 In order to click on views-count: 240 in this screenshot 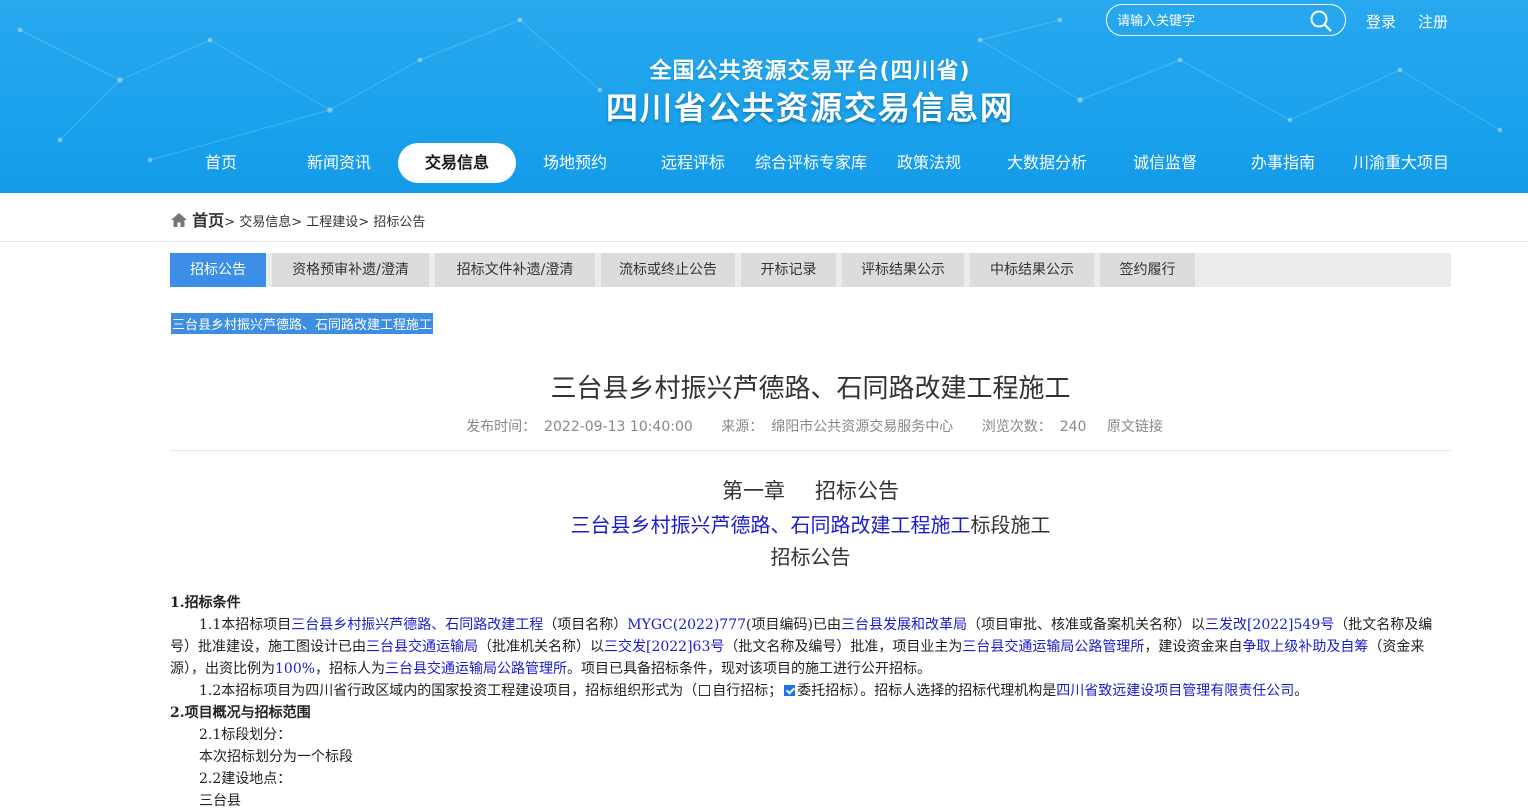, I will do `click(1073, 427)`.